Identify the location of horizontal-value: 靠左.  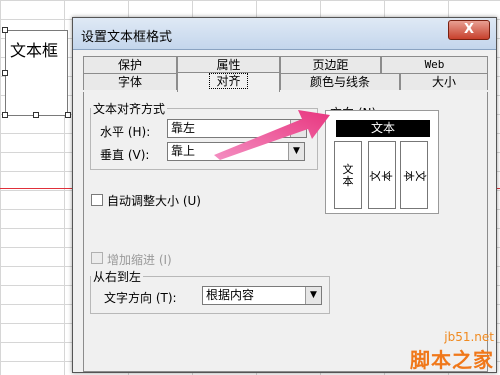
(183, 128).